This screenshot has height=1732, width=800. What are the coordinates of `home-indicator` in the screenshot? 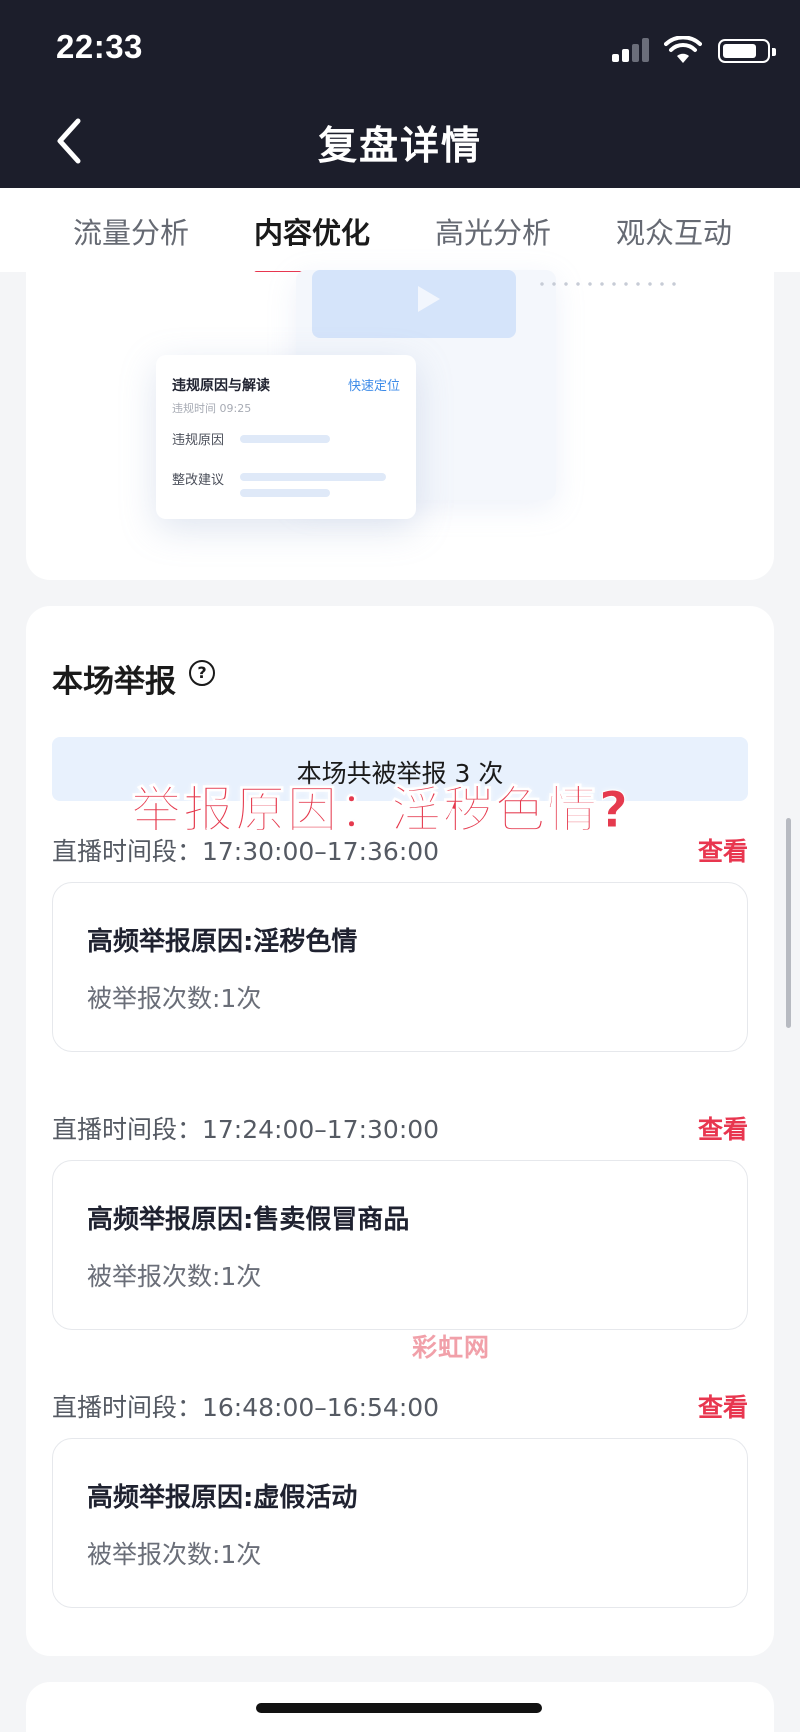 It's located at (399, 1708).